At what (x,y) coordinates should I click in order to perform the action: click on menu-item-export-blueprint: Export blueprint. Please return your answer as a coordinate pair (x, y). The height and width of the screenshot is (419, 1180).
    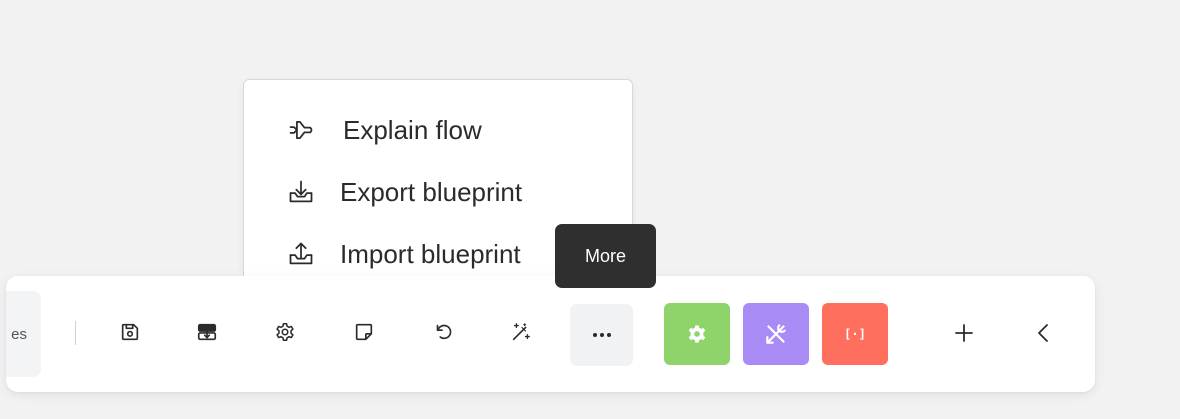
    Looking at the image, I should click on (404, 192).